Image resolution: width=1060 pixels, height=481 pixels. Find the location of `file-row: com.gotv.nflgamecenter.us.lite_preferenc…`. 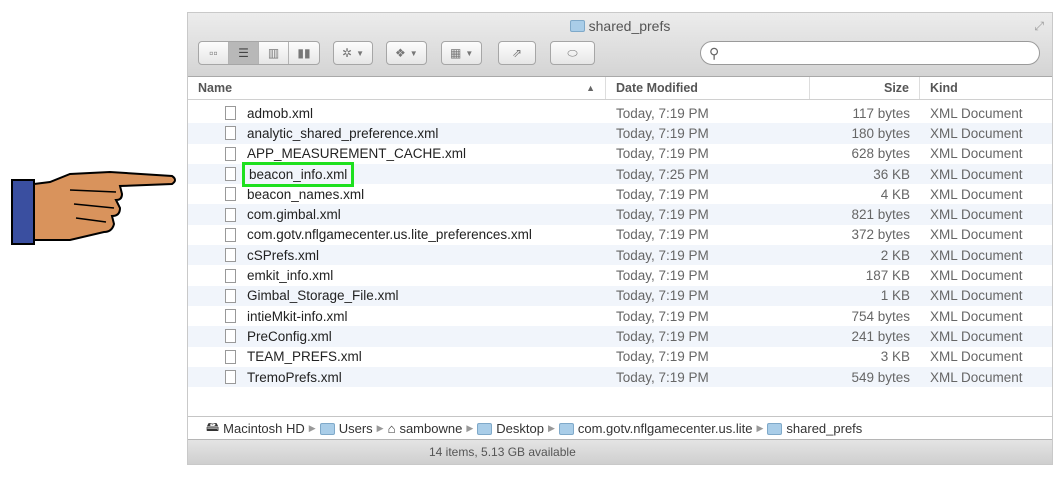

file-row: com.gotv.nflgamecenter.us.lite_preferenc… is located at coordinates (620, 235).